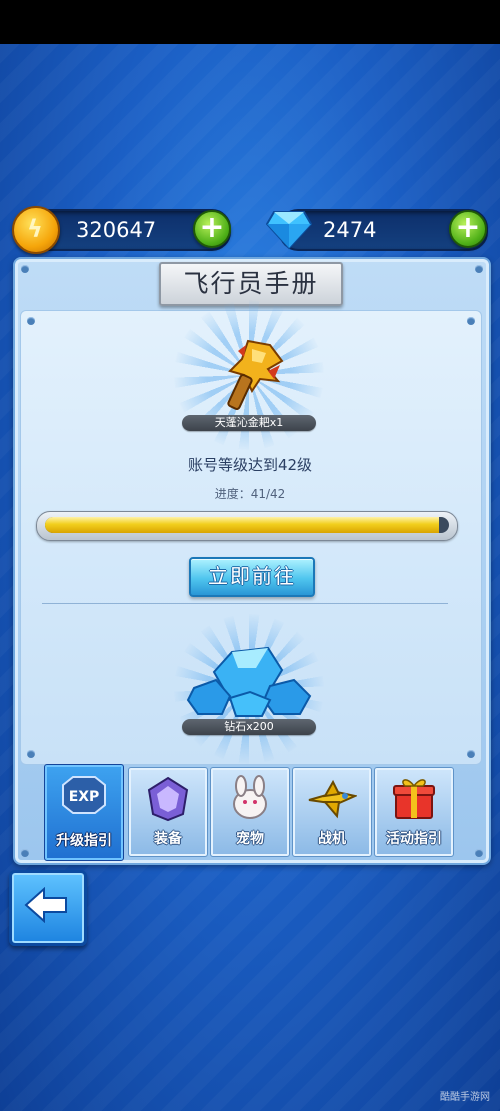 The height and width of the screenshot is (1111, 500). Describe the element at coordinates (289, 230) in the screenshot. I see `diamond-icon` at that location.